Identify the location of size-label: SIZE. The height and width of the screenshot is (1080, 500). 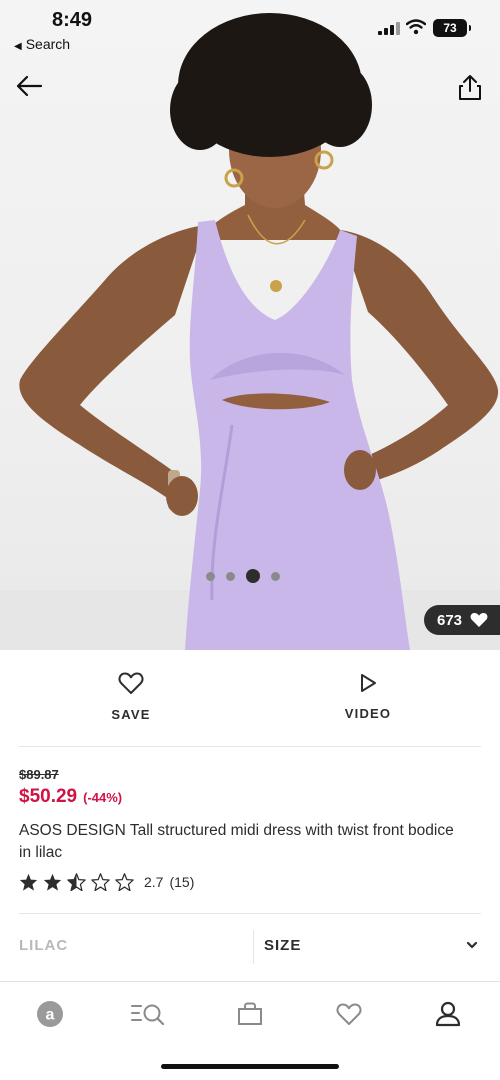
(283, 945).